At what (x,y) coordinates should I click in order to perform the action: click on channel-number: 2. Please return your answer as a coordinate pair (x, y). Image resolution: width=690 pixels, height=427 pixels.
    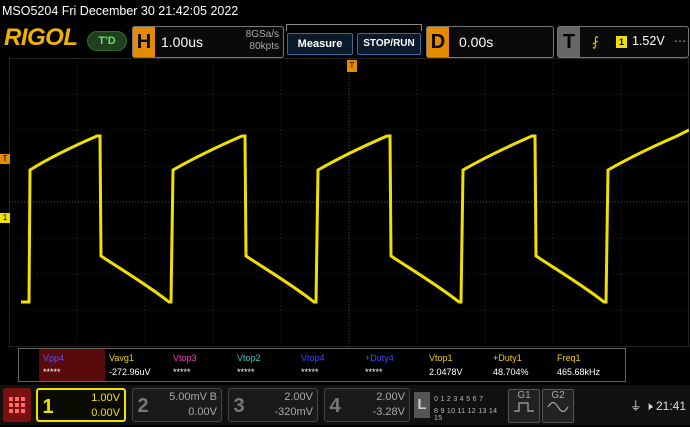
    Looking at the image, I should click on (143, 406).